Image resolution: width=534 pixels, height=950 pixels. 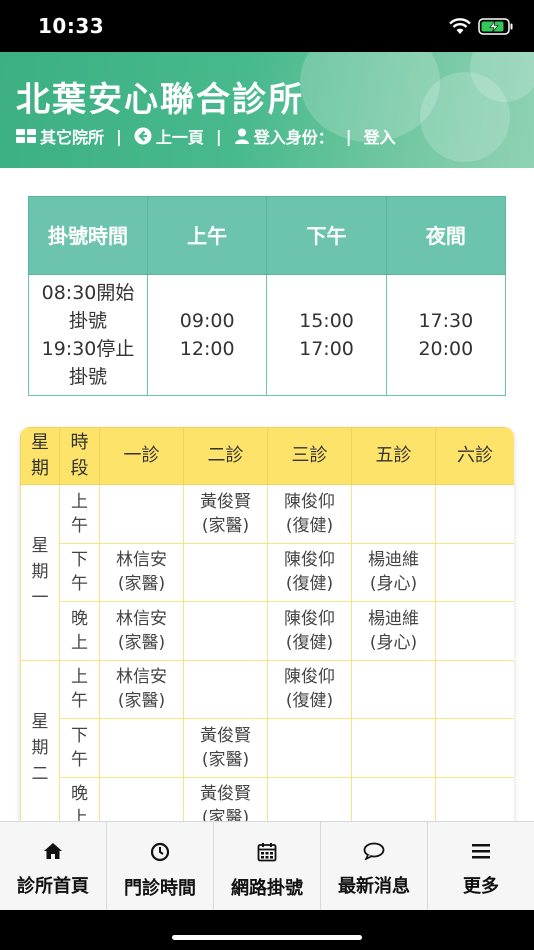 I want to click on chat-bubble-icon, so click(x=374, y=851).